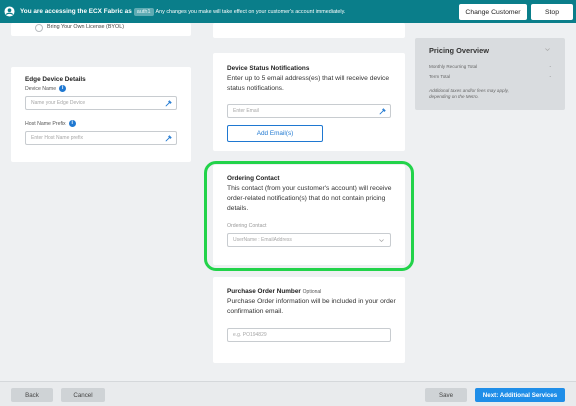 The height and width of the screenshot is (406, 576). What do you see at coordinates (57, 138) in the screenshot?
I see `host-name-placeholder: Enter Host Name prefix` at bounding box center [57, 138].